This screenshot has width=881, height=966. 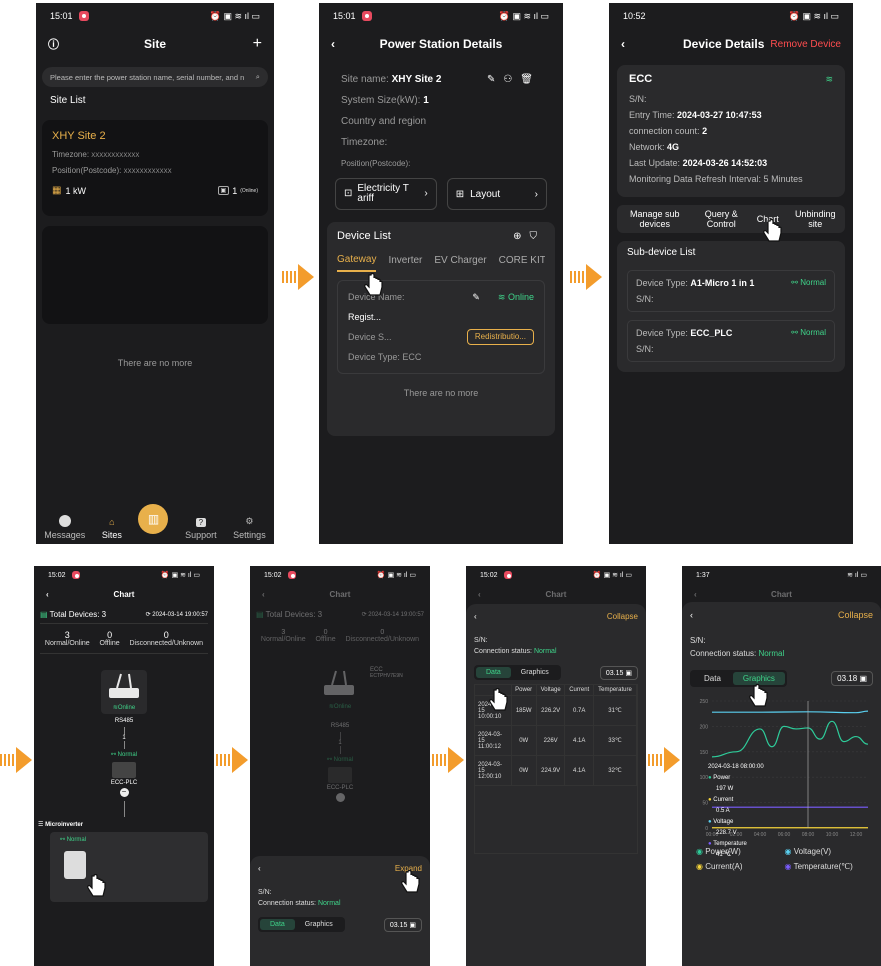 I want to click on date-picker: 03.18 ▣, so click(x=852, y=678).